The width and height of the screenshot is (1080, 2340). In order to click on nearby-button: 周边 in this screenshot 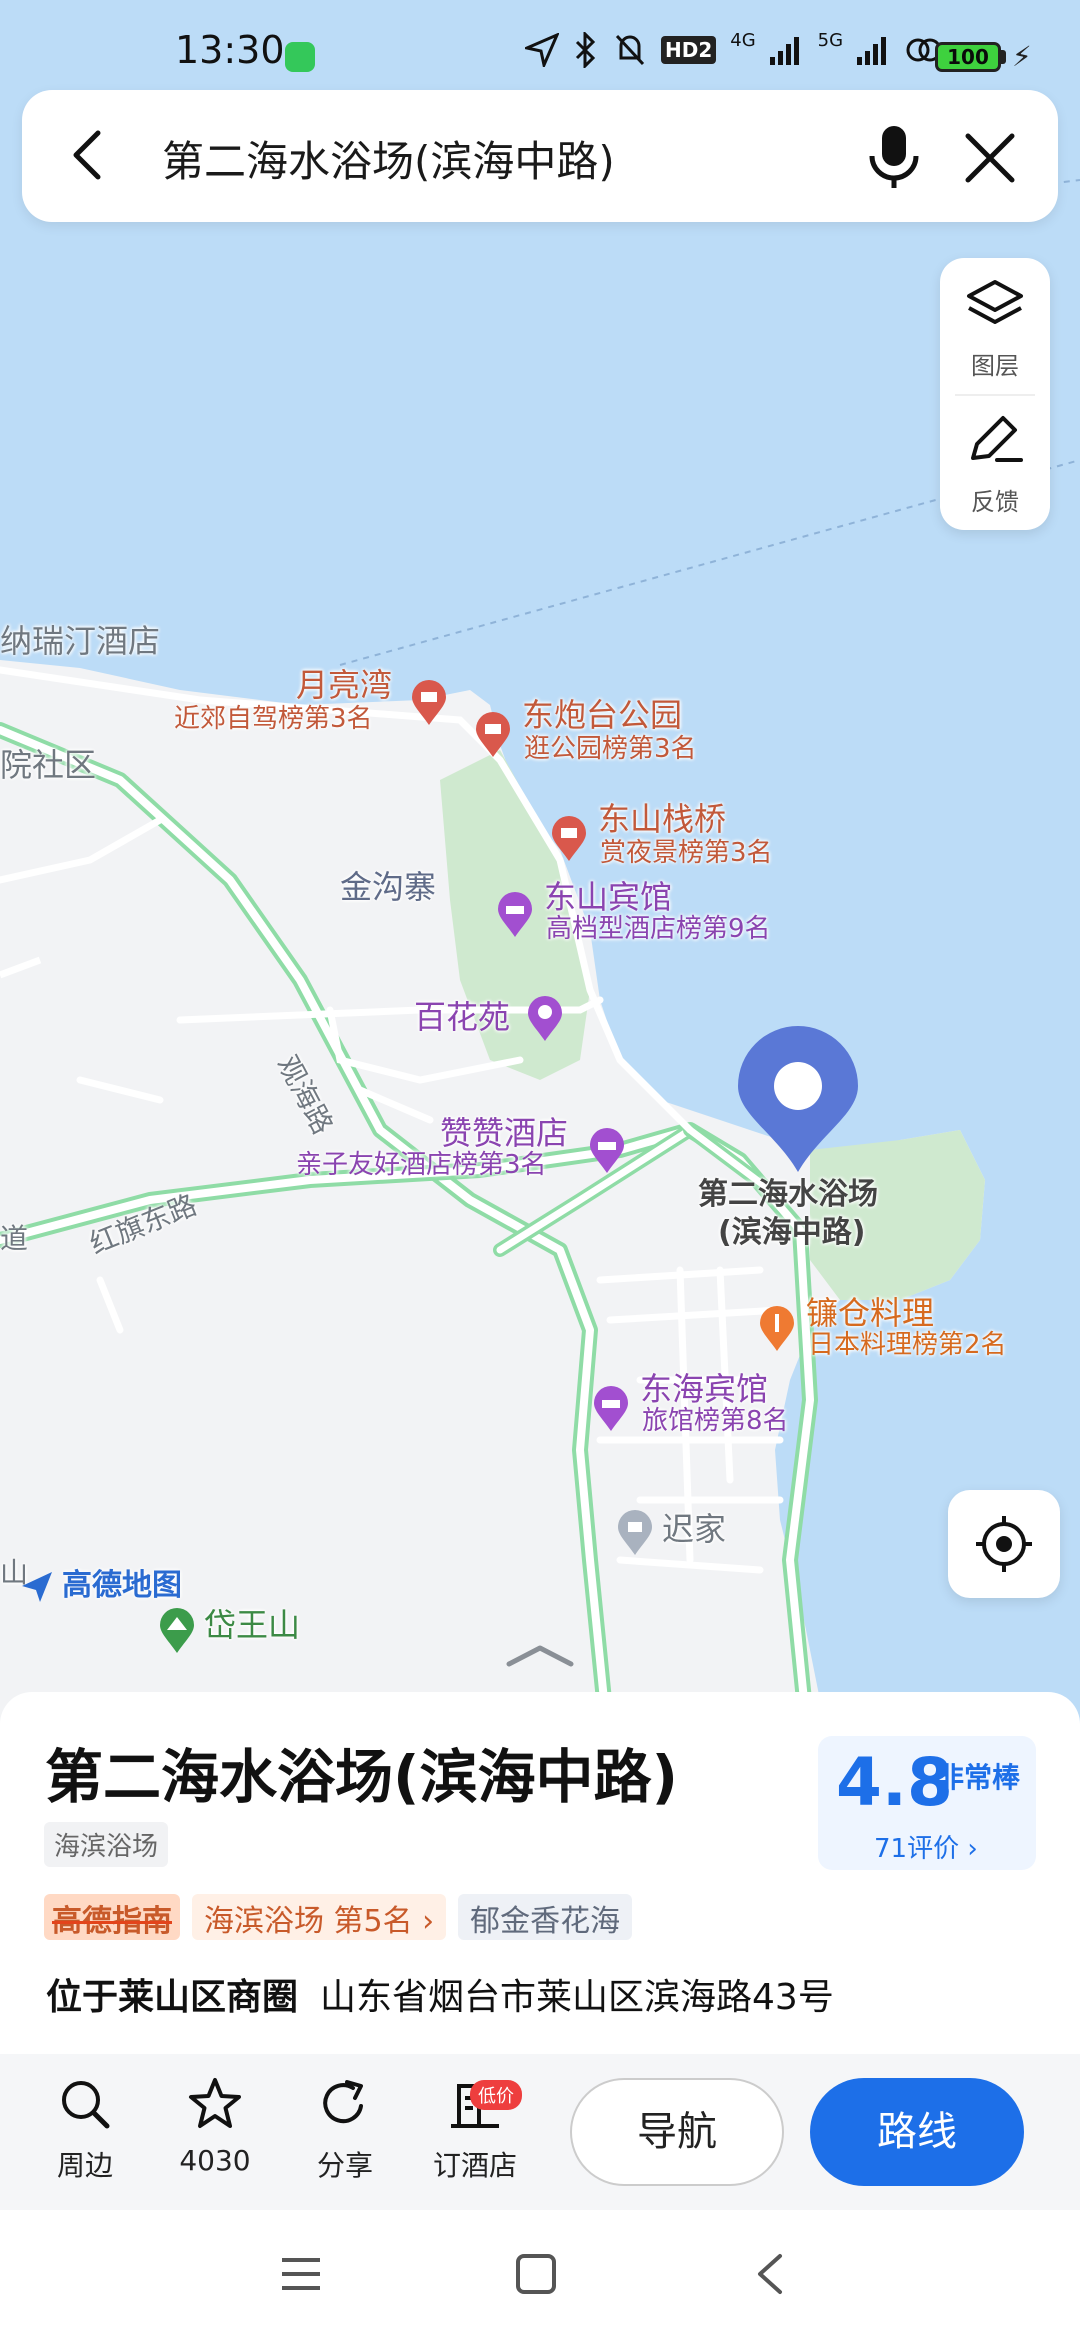, I will do `click(85, 2130)`.